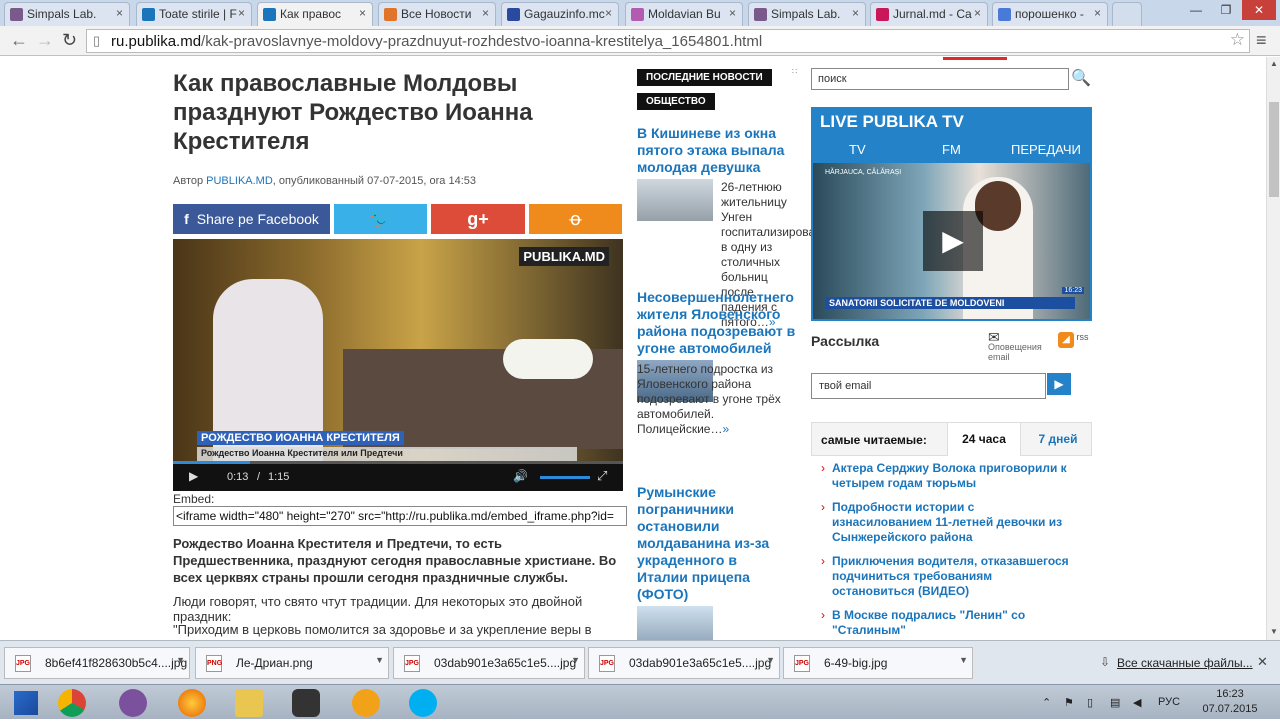 The width and height of the screenshot is (1280, 722). What do you see at coordinates (951, 149) in the screenshot?
I see `live-tab-fm: FM` at bounding box center [951, 149].